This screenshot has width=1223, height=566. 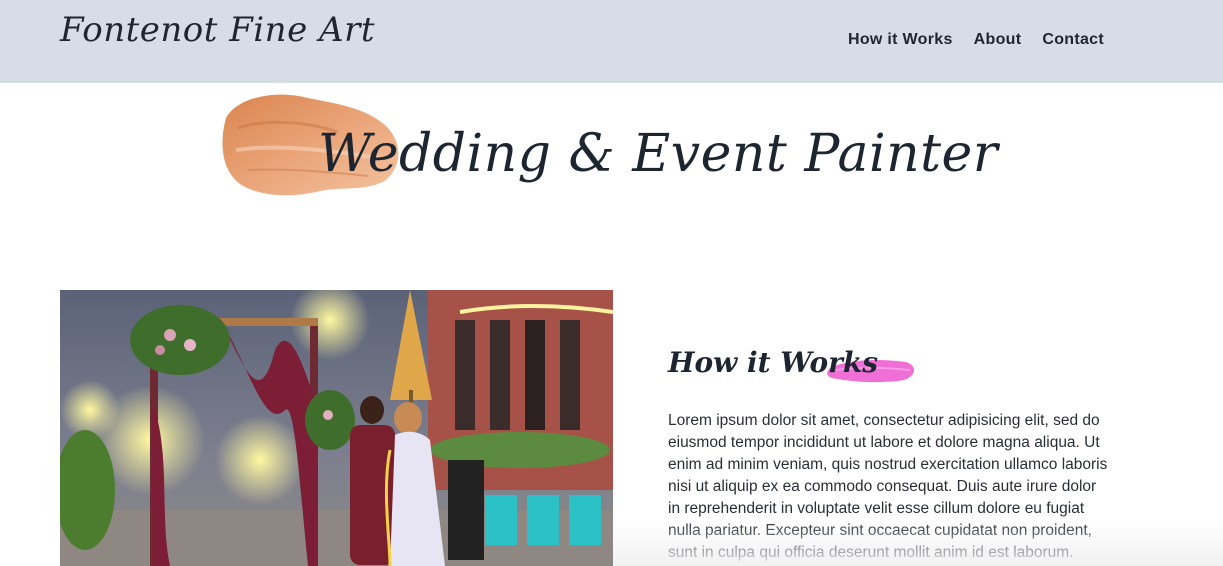 I want to click on nav-link-how-it-works: How it Works, so click(x=900, y=40).